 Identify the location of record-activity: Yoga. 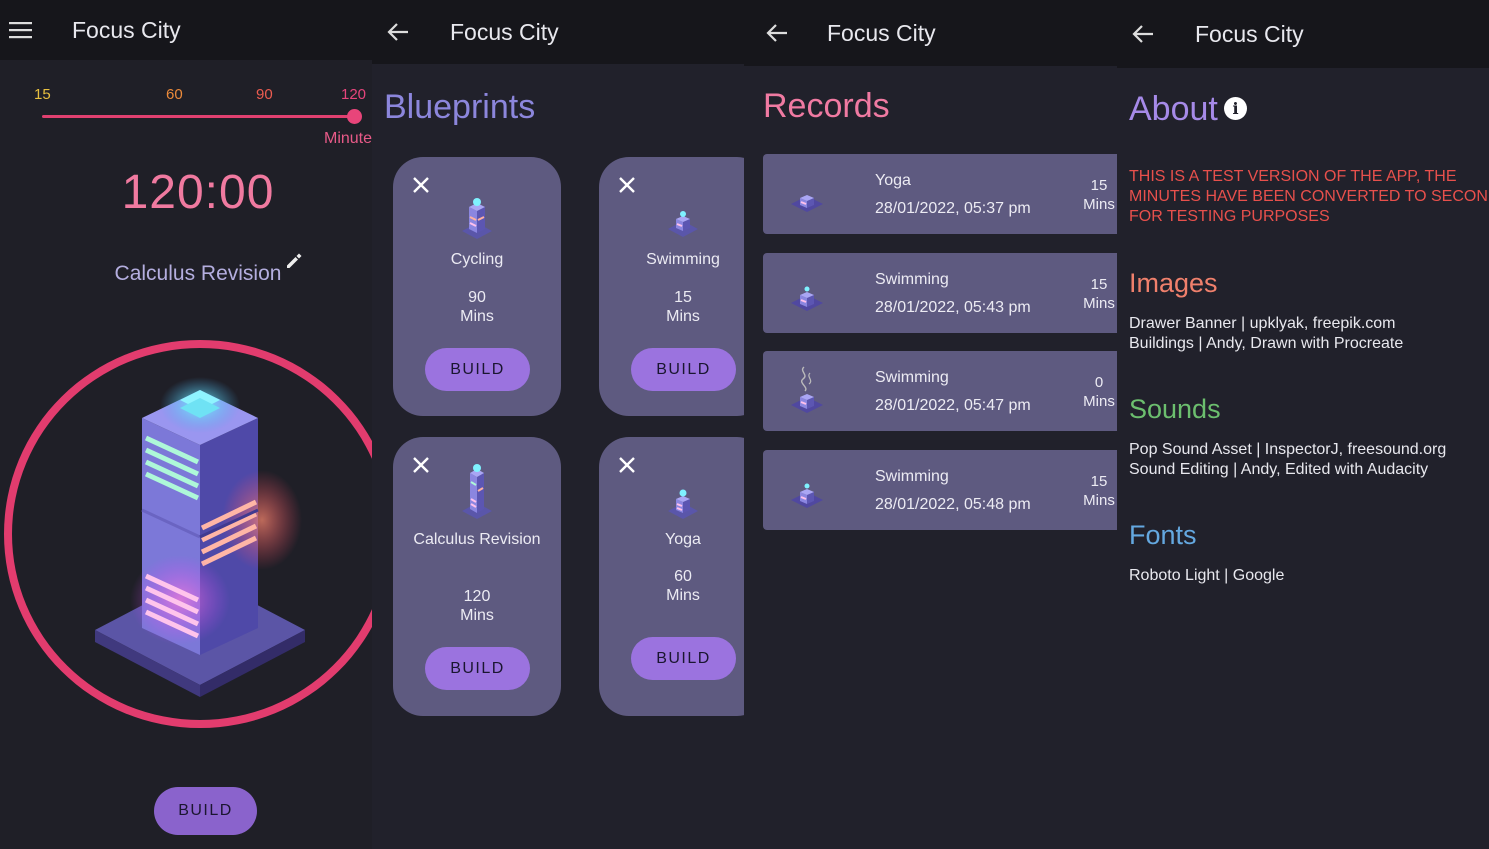
(893, 180).